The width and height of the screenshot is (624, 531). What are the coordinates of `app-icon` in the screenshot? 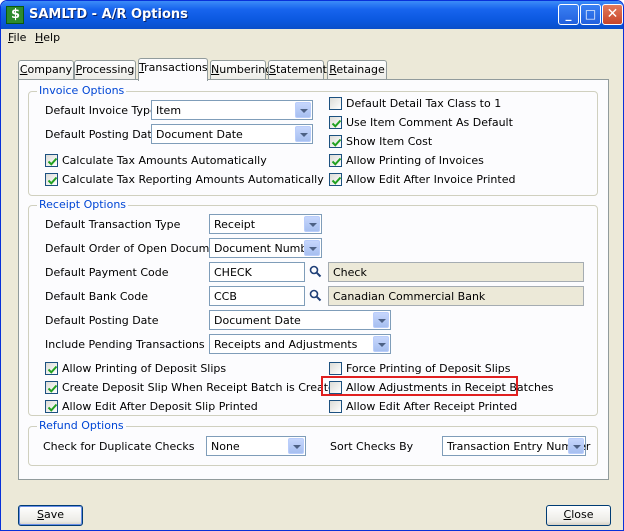 It's located at (15, 15).